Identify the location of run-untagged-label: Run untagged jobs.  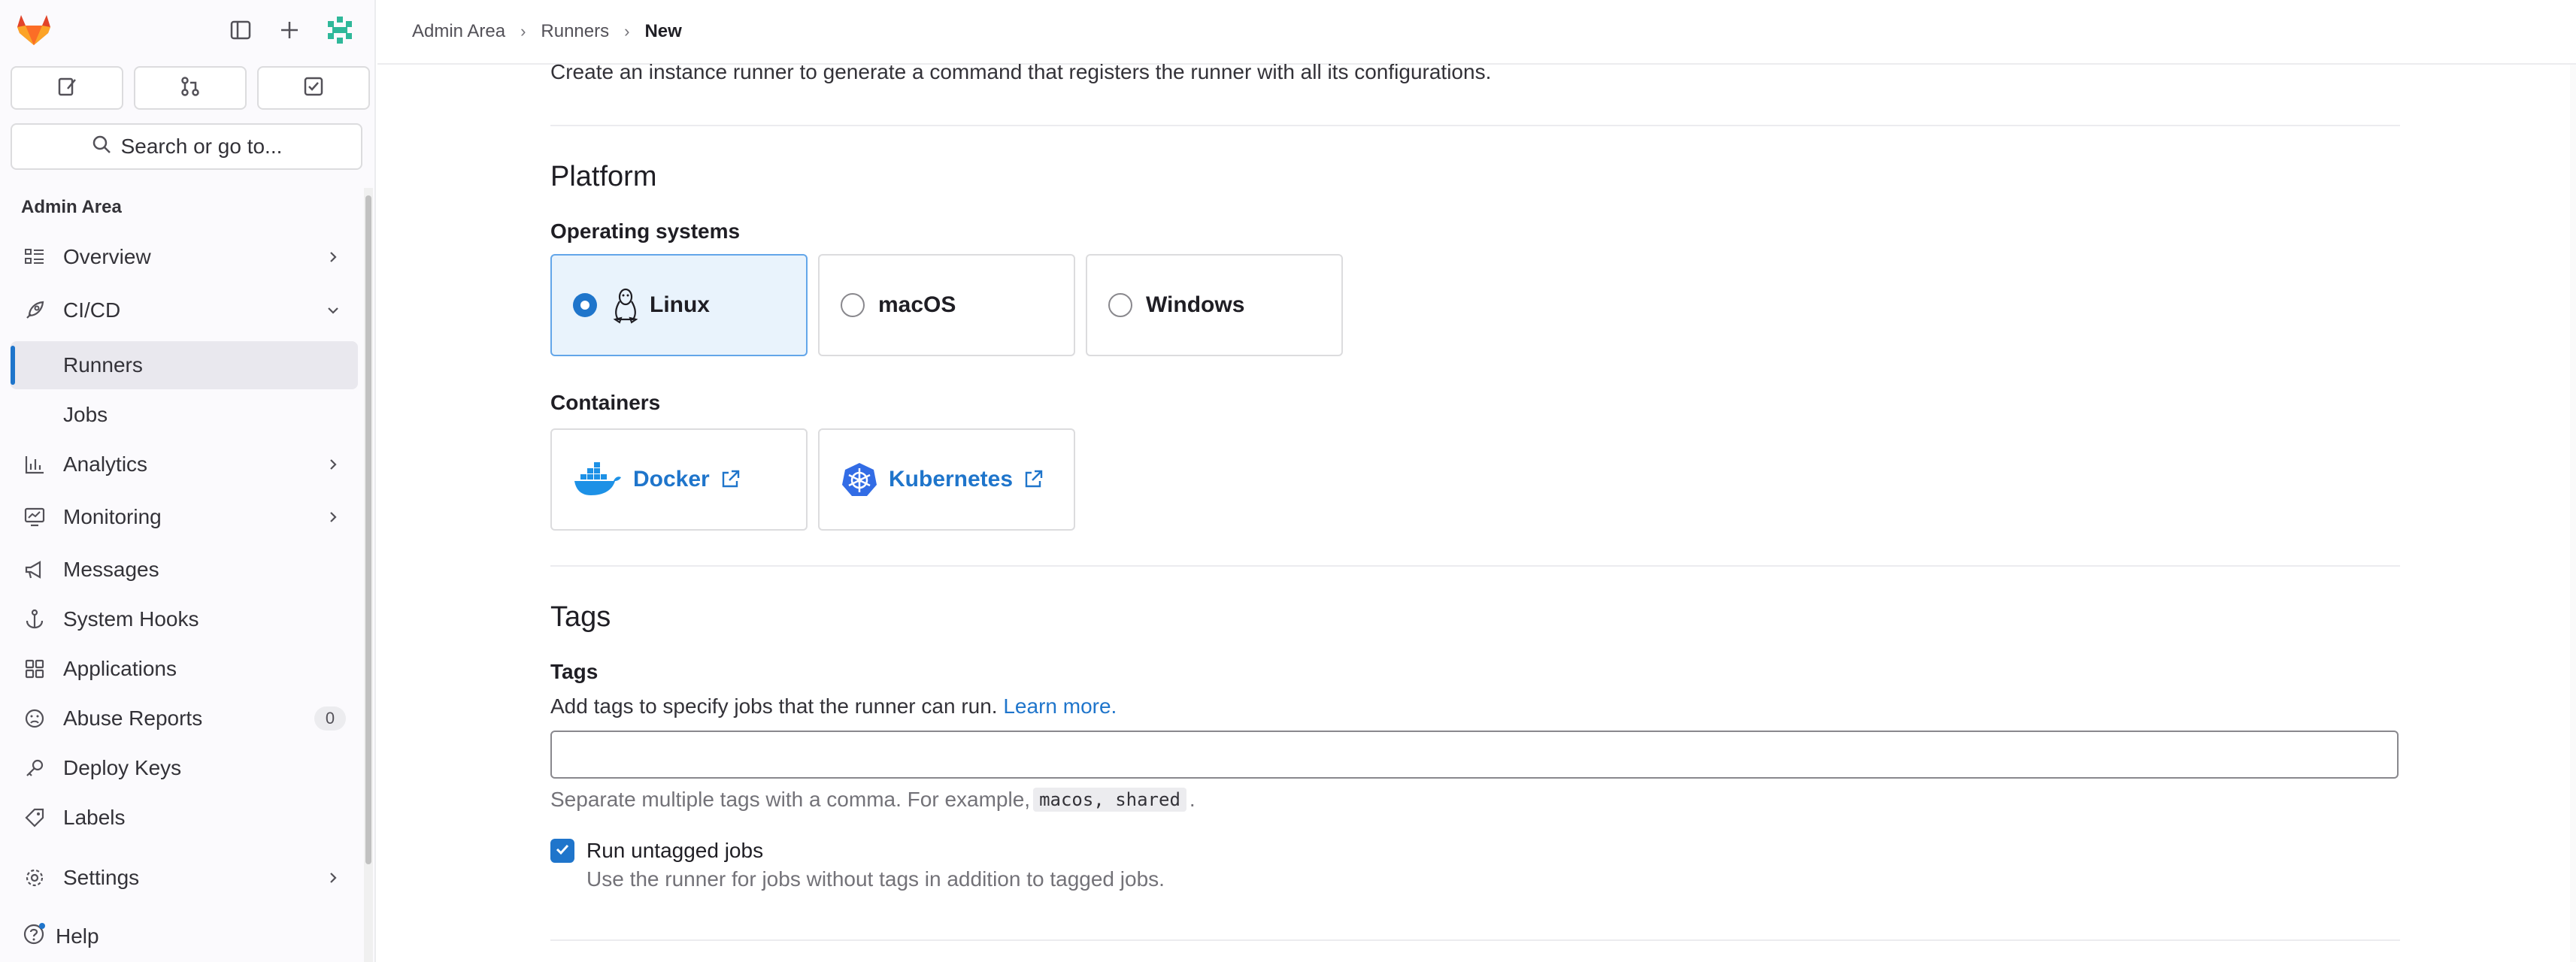
(674, 851).